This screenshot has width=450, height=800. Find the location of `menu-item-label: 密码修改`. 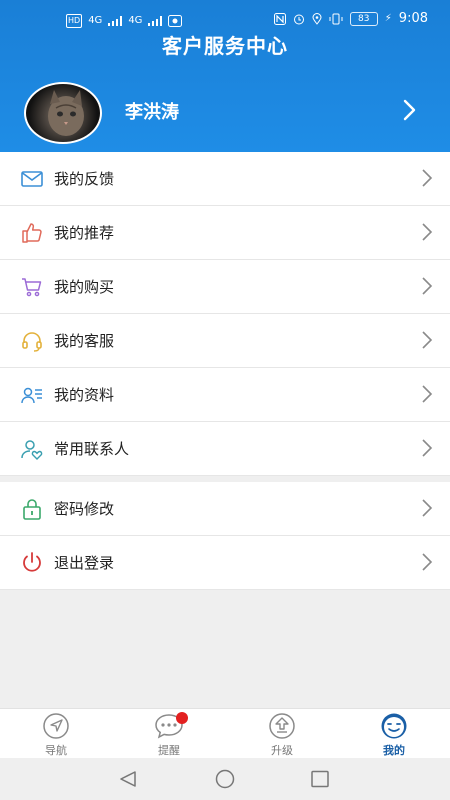

menu-item-label: 密码修改 is located at coordinates (84, 509).